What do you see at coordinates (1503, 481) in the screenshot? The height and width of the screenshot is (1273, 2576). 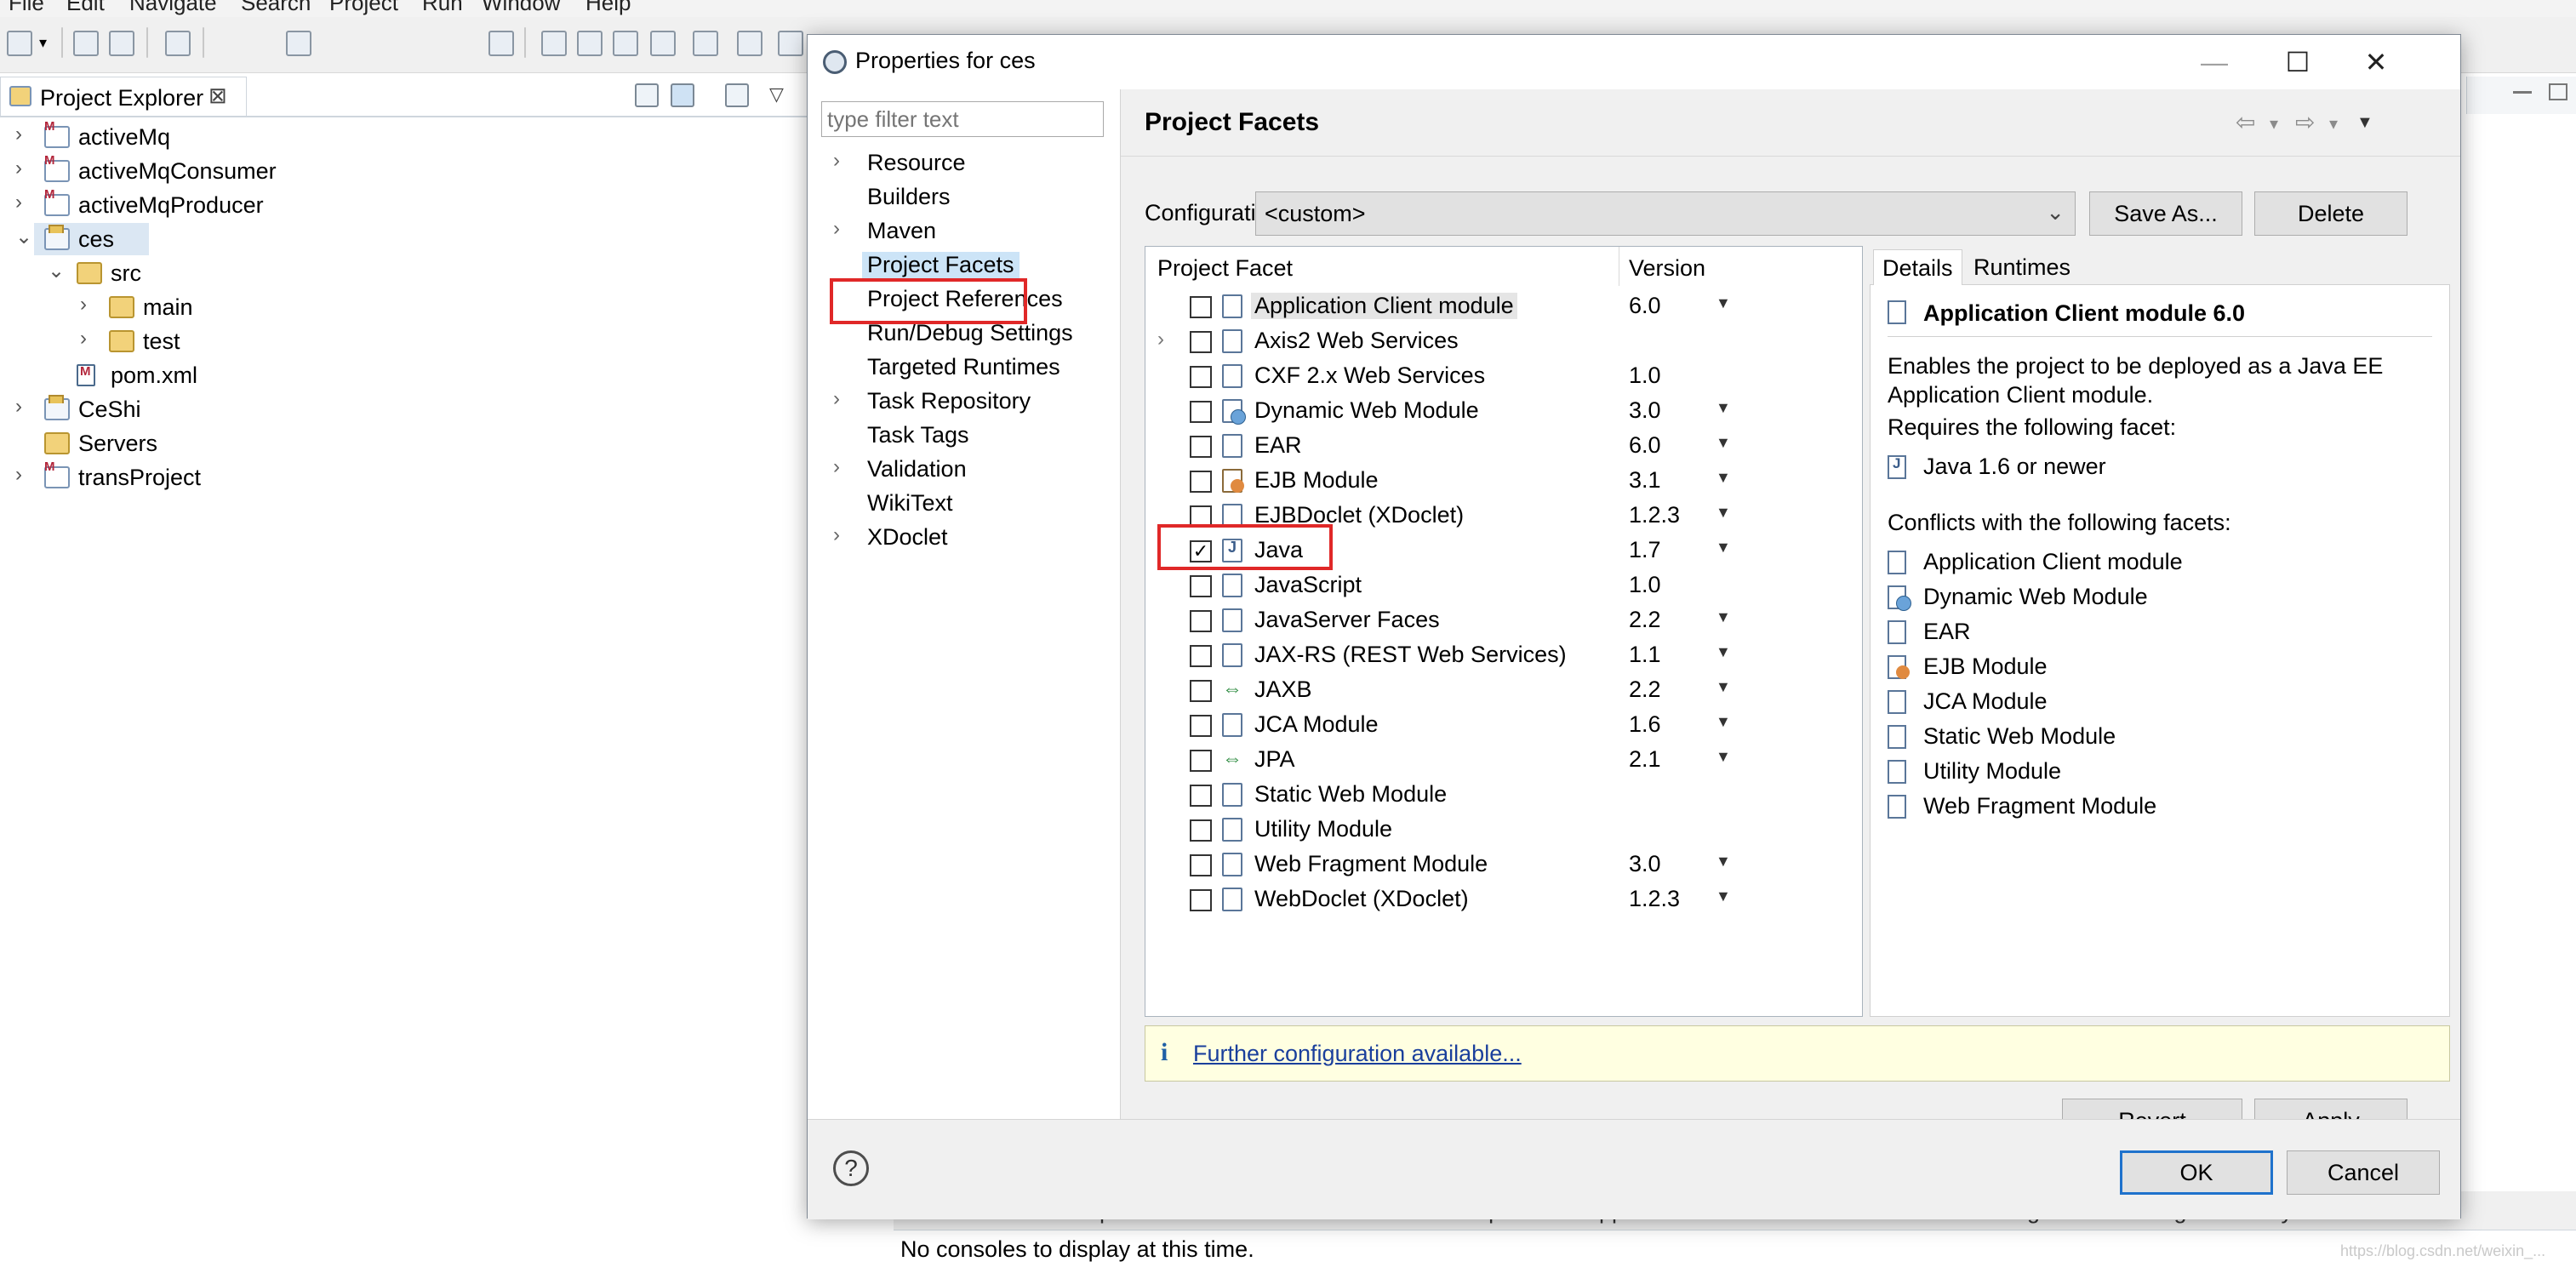 I see `facet-row: EJB Module 3.1 ▼` at bounding box center [1503, 481].